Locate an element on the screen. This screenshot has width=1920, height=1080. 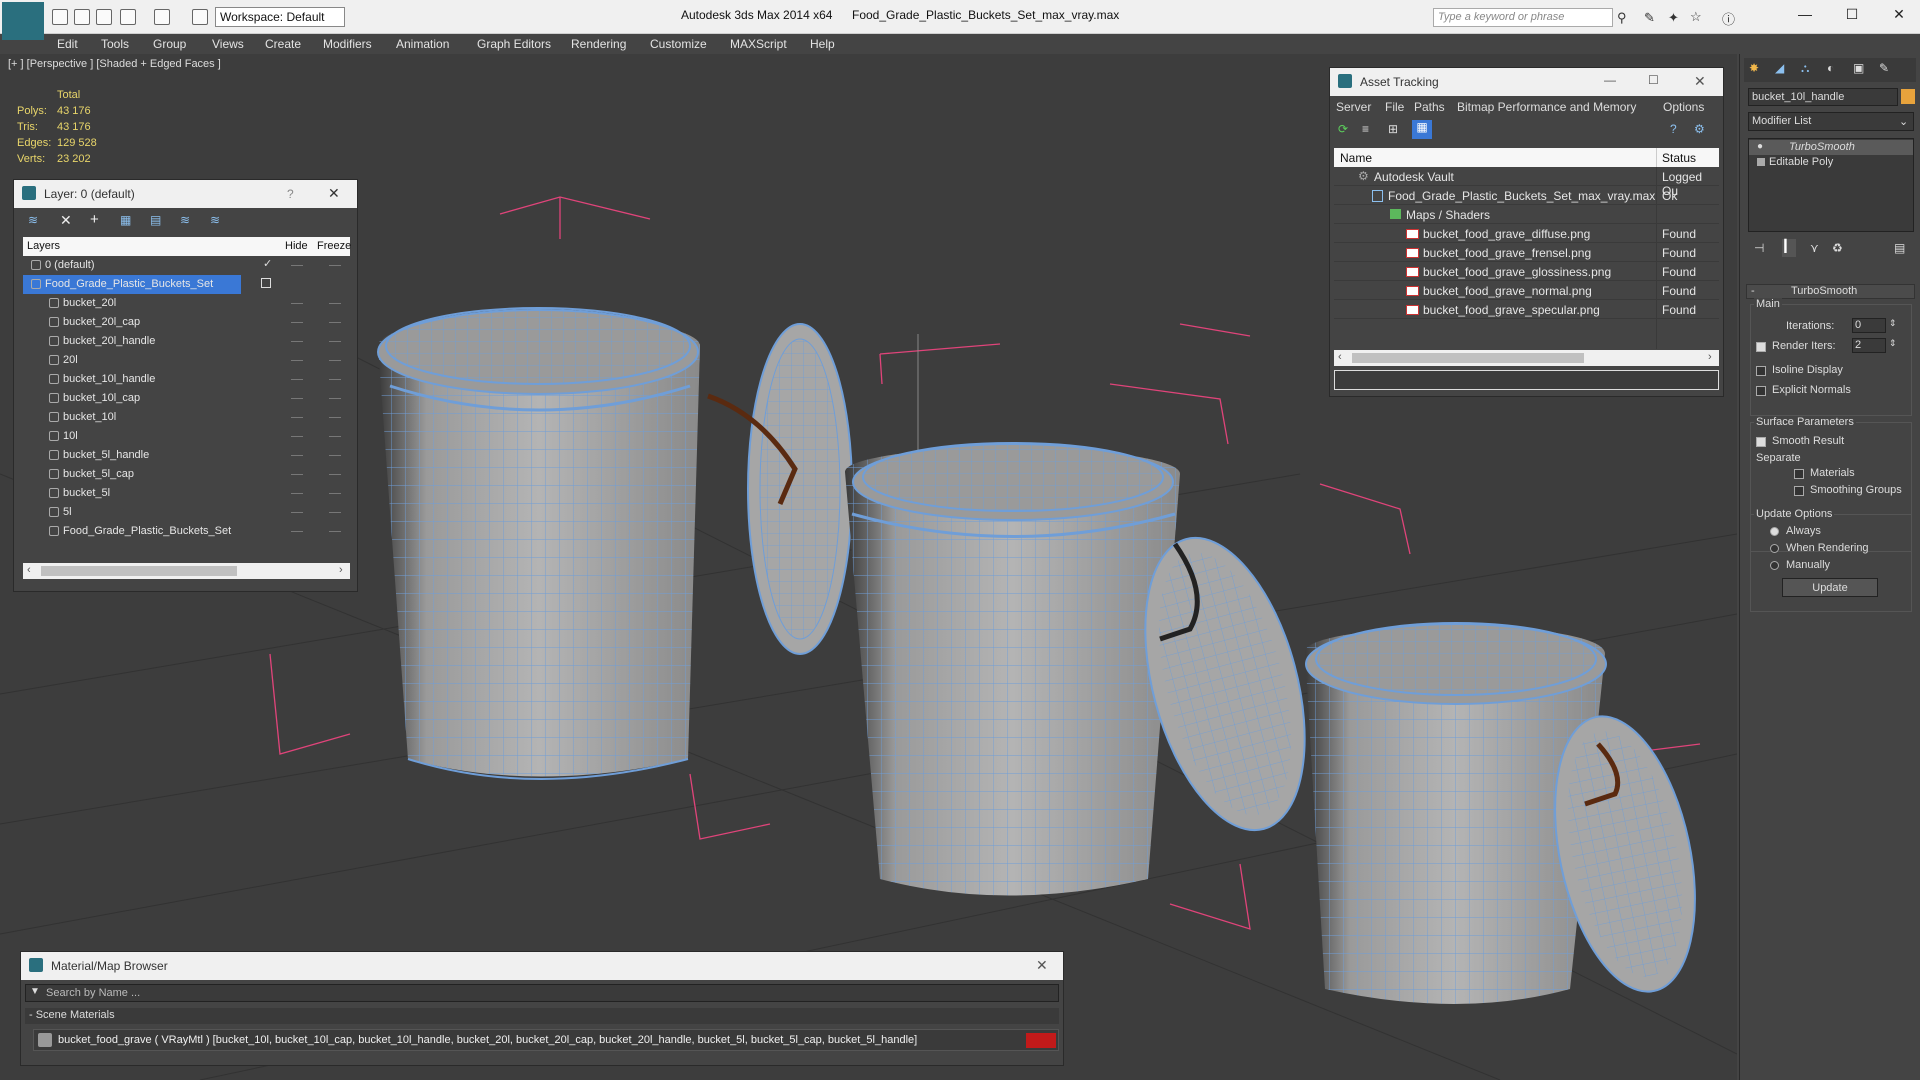
asset-row: bucket_food_grave_specular.png Found is located at coordinates (1526, 309).